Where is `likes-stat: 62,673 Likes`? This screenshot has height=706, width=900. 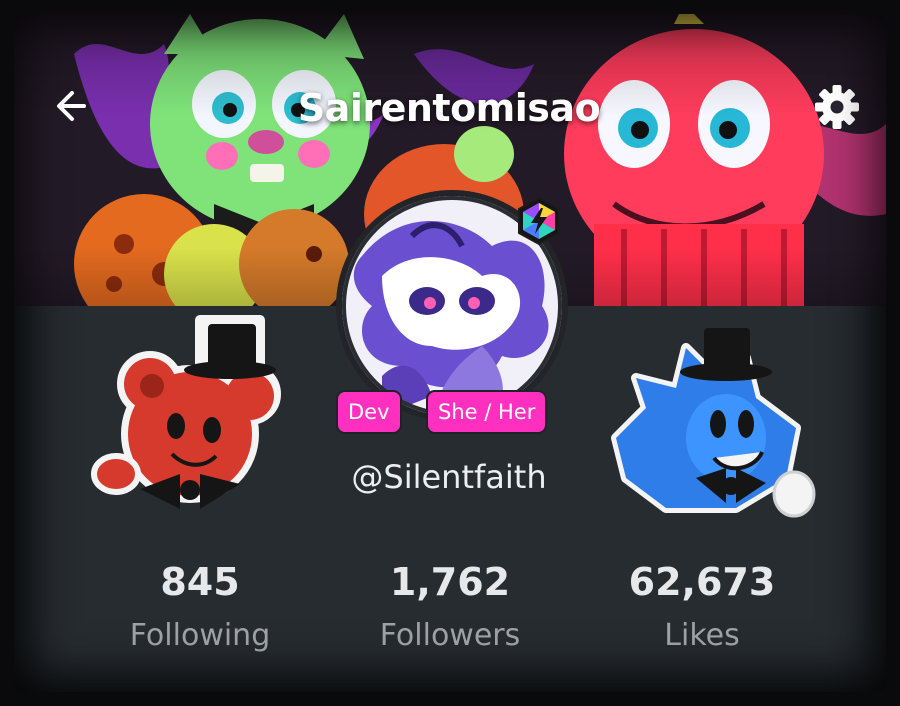
likes-stat: 62,673 Likes is located at coordinates (702, 606).